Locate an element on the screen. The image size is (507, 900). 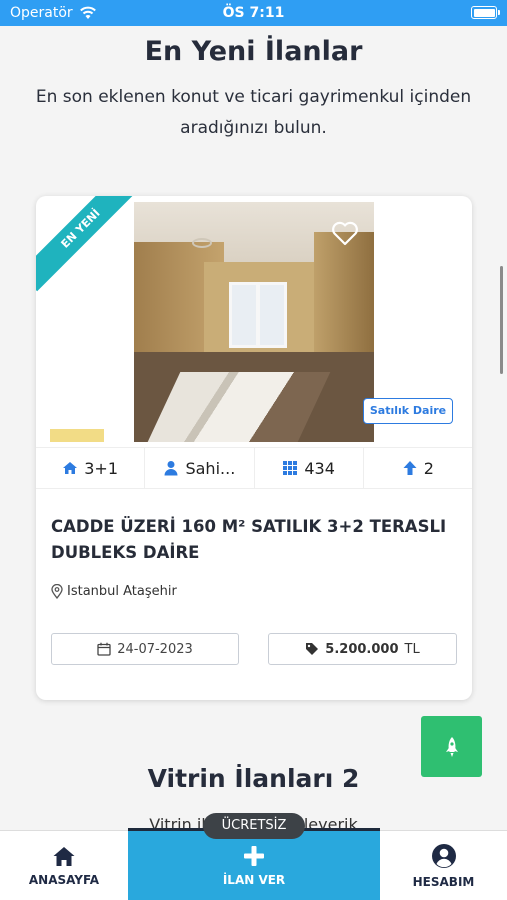
tab-home: ANASAYFA is located at coordinates (64, 865).